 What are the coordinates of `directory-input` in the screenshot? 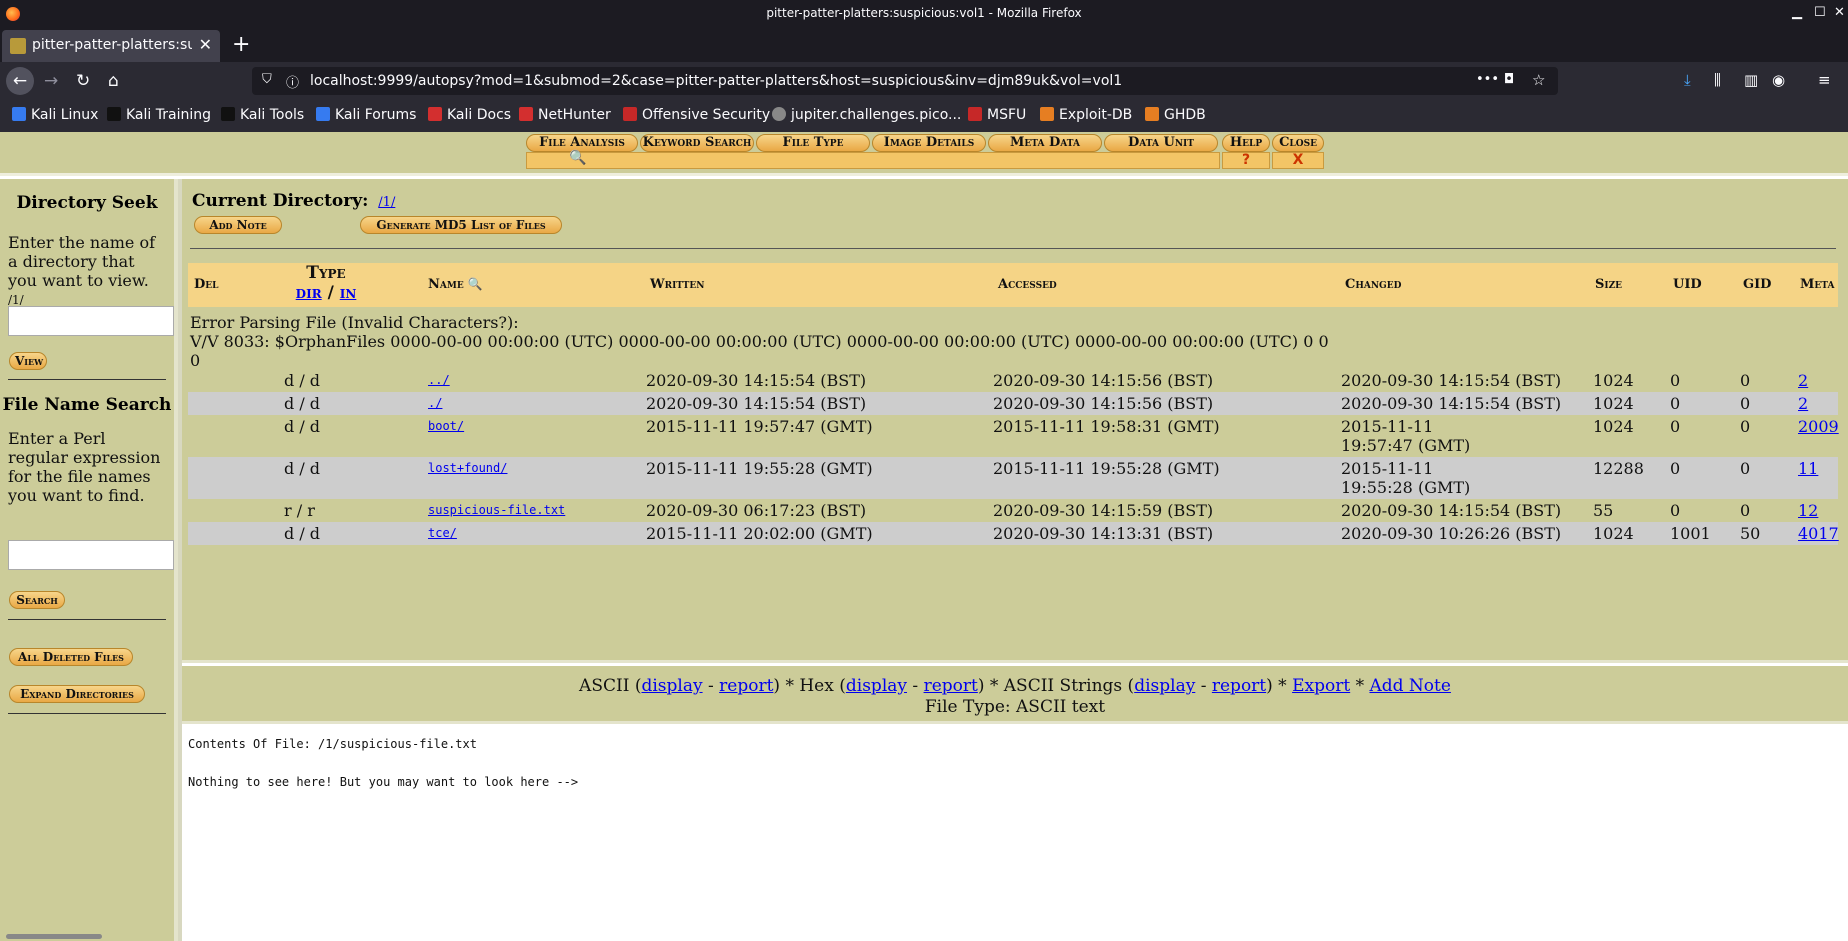 It's located at (91, 321).